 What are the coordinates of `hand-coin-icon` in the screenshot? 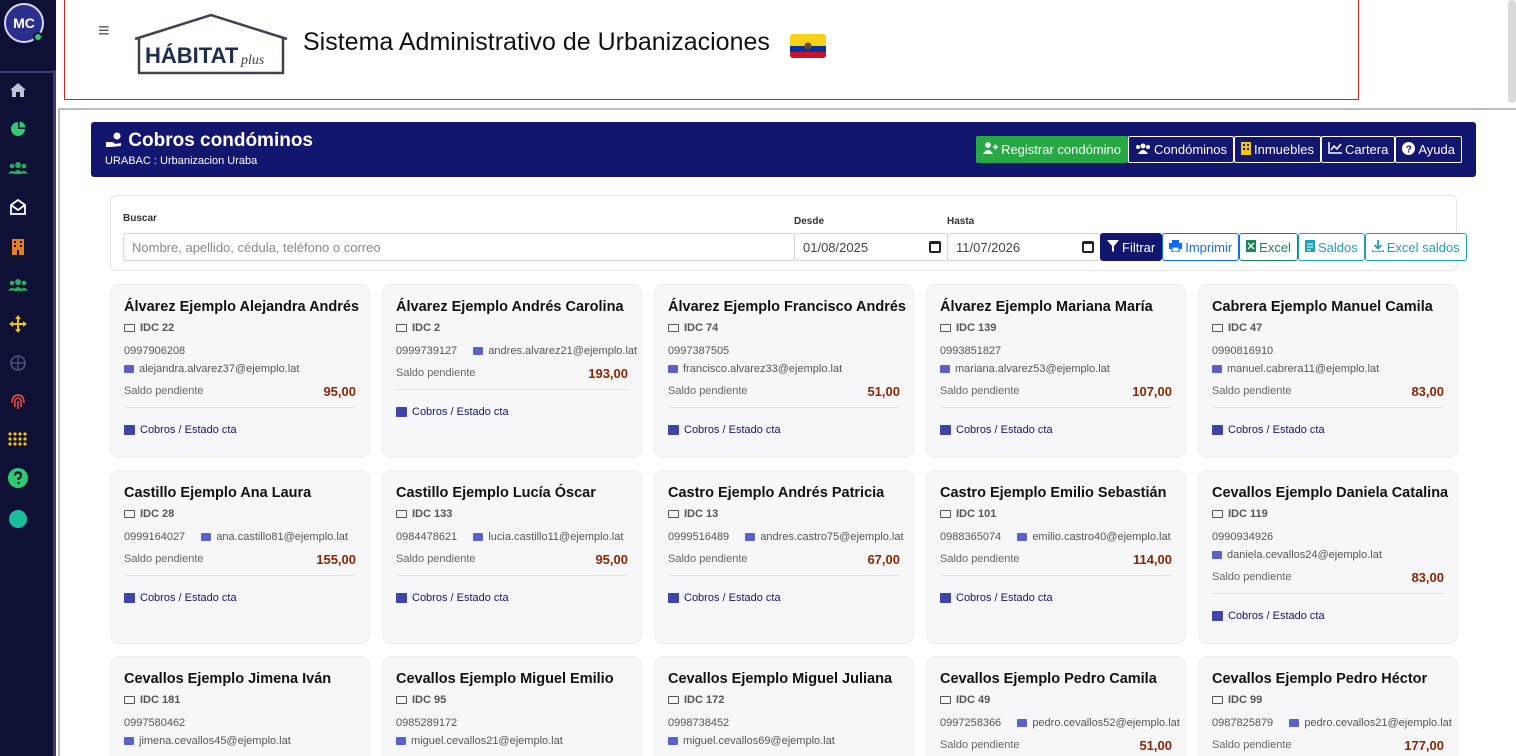 It's located at (114, 142).